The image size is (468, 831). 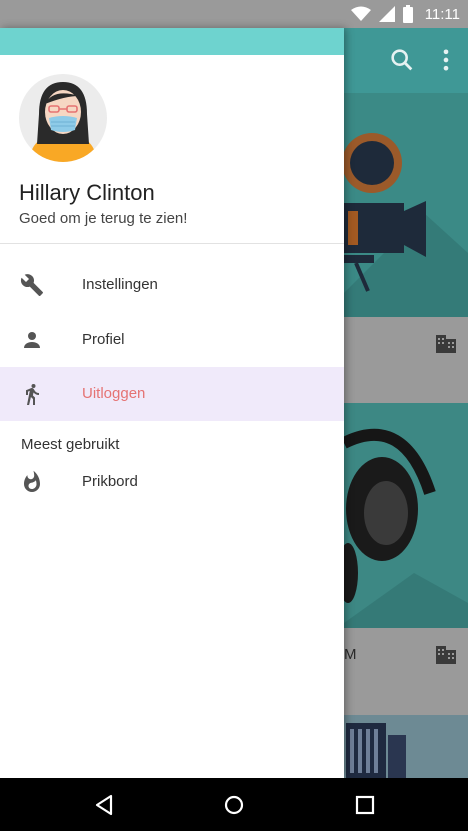 I want to click on menu-item-label: Prikbord, so click(x=110, y=481).